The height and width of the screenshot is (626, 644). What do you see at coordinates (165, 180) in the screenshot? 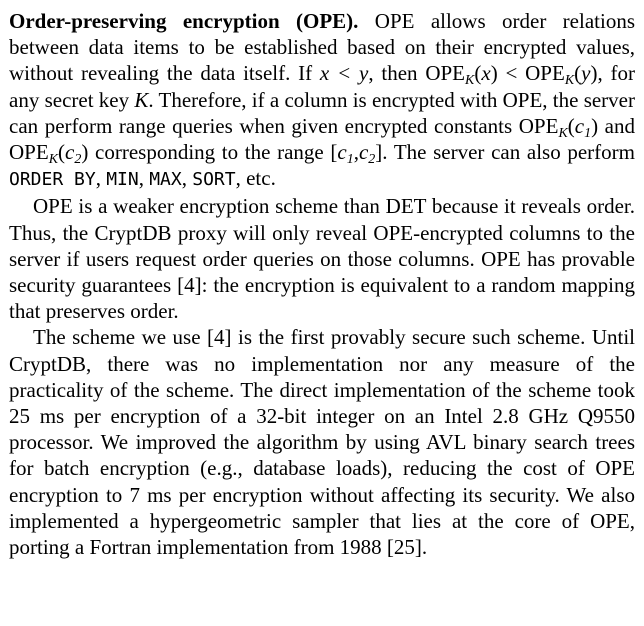
I see `sql-keyword: MAX` at bounding box center [165, 180].